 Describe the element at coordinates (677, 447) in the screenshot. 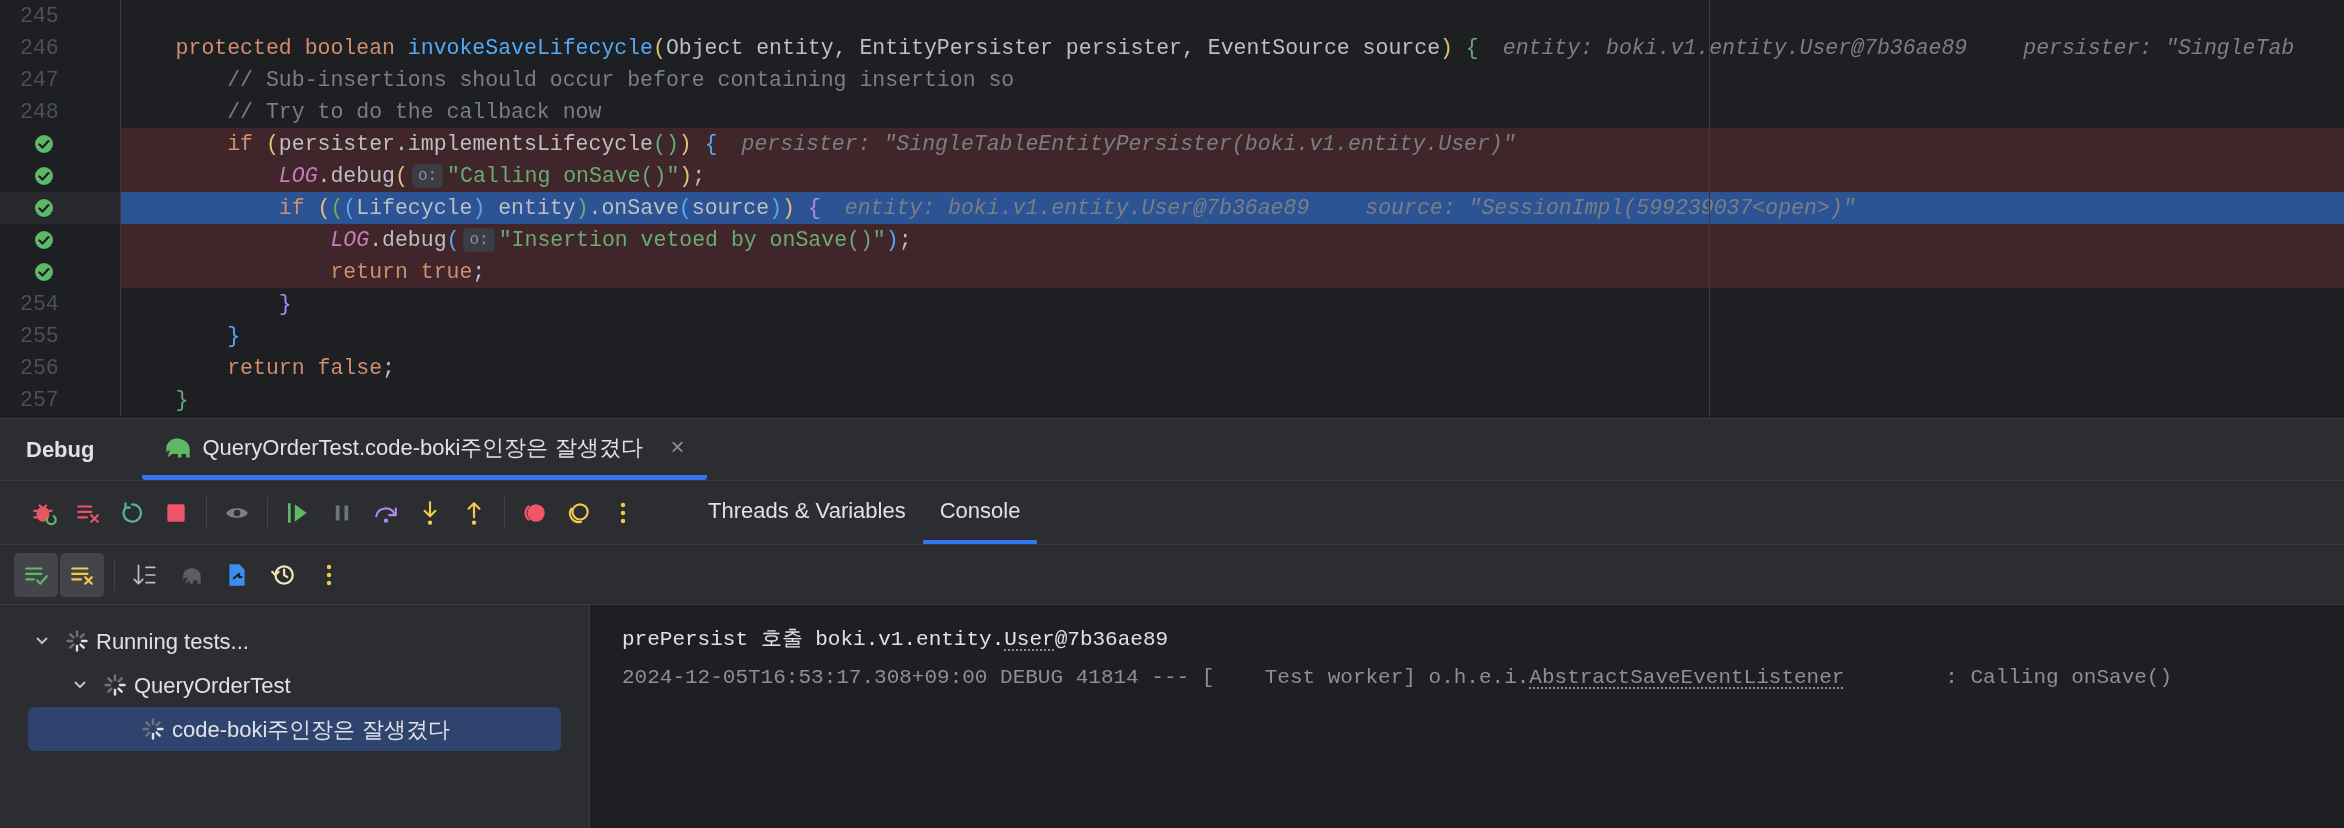

I see `close-icon: ×` at that location.